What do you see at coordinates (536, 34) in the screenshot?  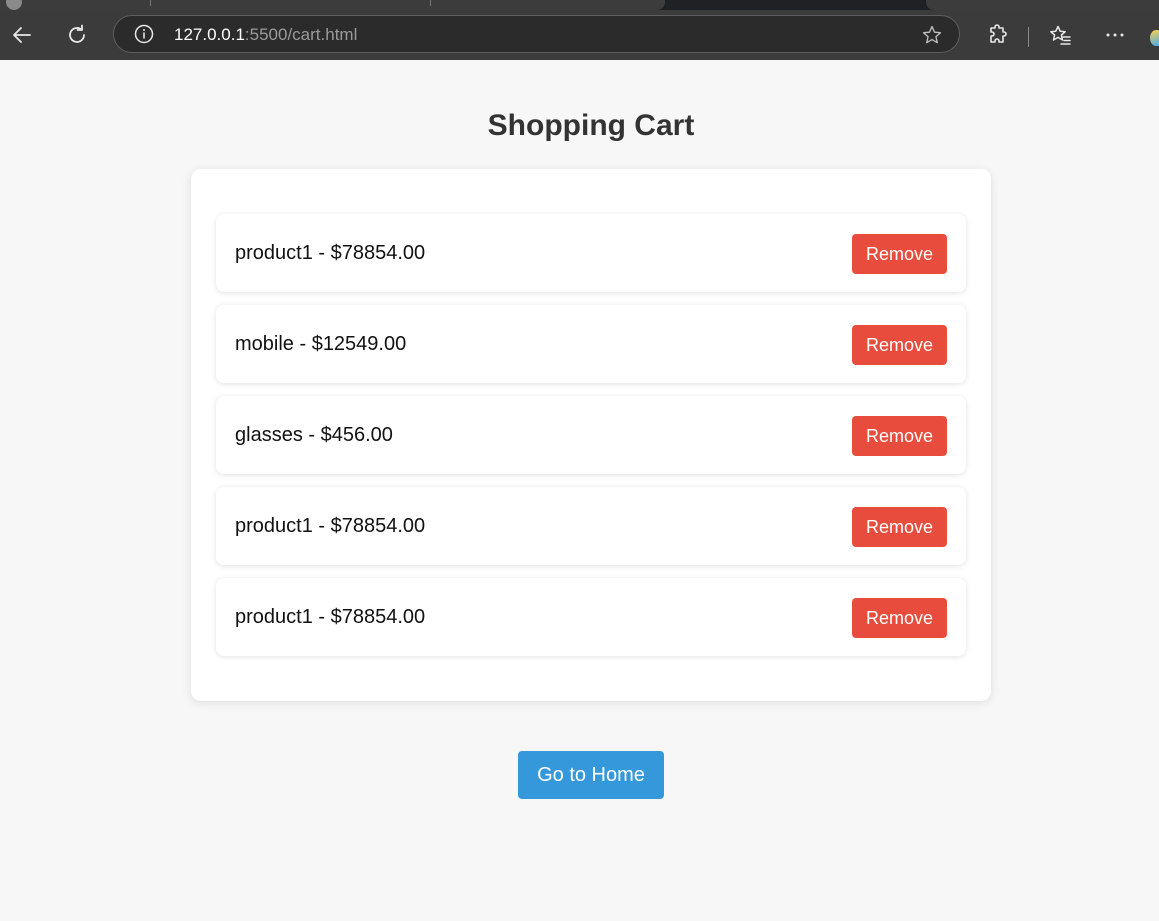 I see `address-bar: 127.0.0.1:5500/cart.html` at bounding box center [536, 34].